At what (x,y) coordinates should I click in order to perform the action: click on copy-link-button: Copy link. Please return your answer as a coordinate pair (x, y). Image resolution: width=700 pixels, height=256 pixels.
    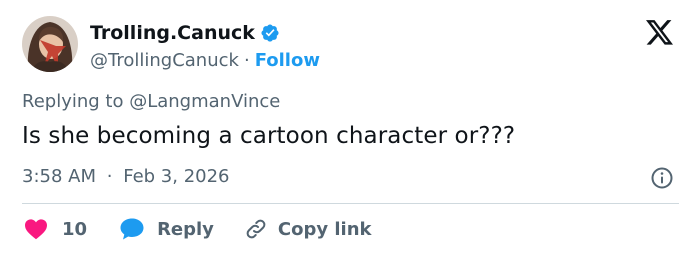
    Looking at the image, I should click on (308, 229).